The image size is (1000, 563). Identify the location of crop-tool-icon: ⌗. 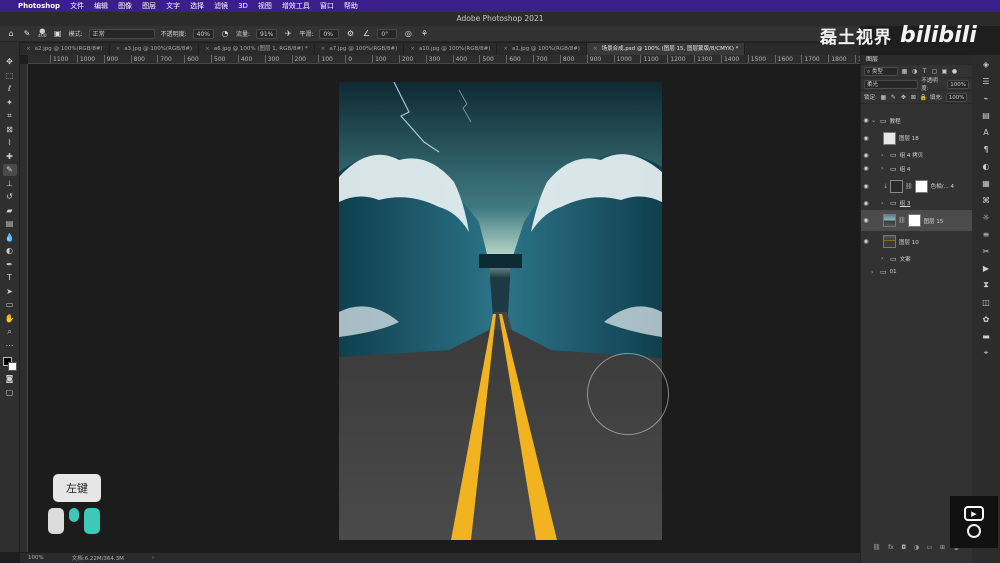
(10, 116).